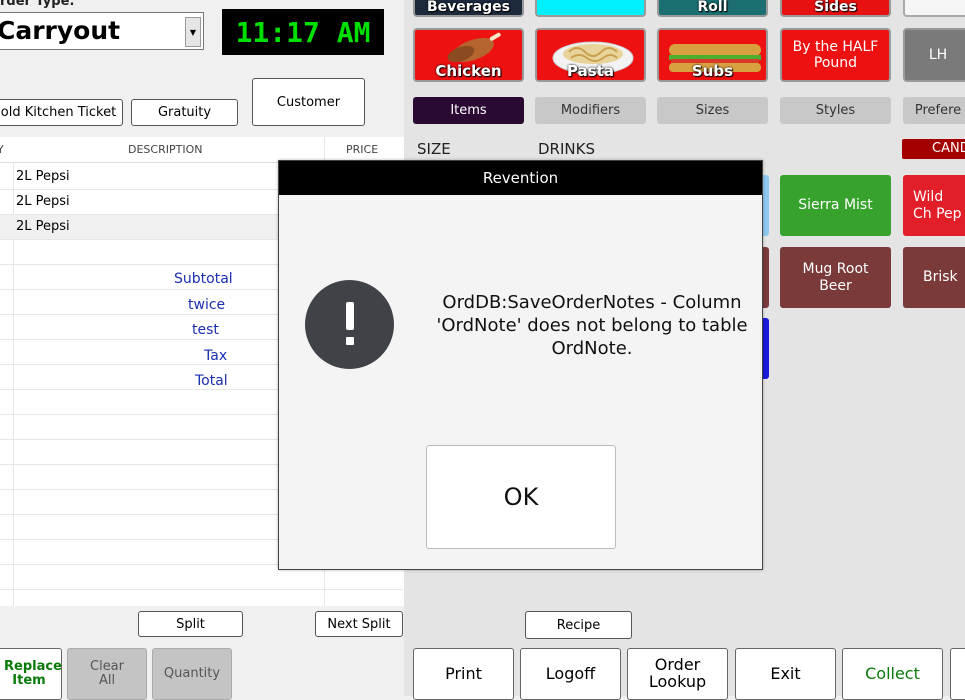 This screenshot has height=700, width=965. Describe the element at coordinates (468, 55) in the screenshot. I see `category-chicken: Chicken` at that location.